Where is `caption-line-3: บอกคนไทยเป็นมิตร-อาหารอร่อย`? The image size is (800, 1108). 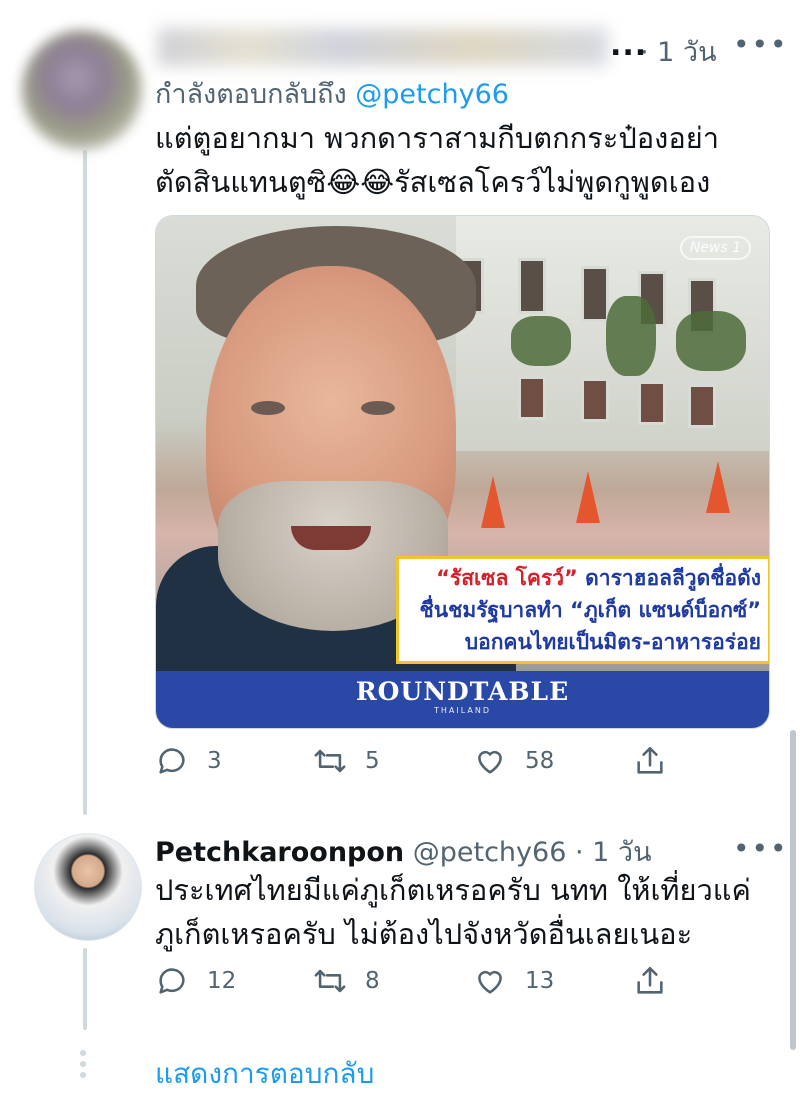 caption-line-3: บอกคนไทยเป็นมิตร-อาหารอร่อย is located at coordinates (612, 642).